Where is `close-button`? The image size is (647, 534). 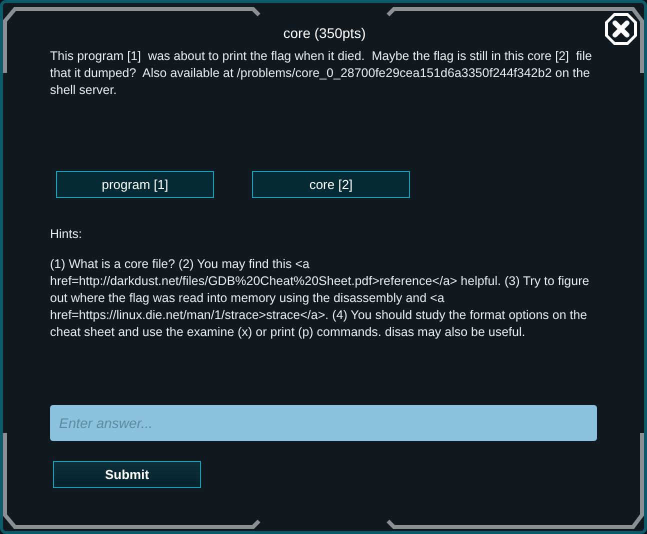 close-button is located at coordinates (621, 29).